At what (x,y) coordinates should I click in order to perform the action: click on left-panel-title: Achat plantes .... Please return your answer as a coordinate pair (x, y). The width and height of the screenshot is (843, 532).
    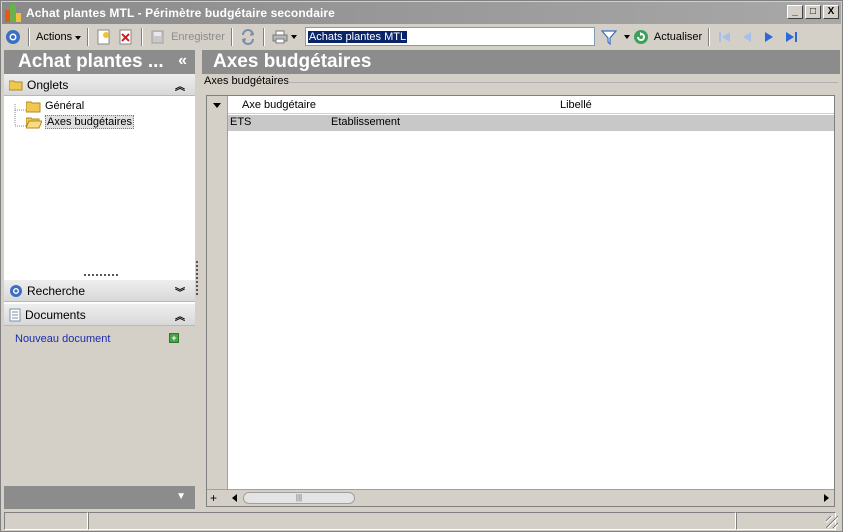
    Looking at the image, I should click on (91, 61).